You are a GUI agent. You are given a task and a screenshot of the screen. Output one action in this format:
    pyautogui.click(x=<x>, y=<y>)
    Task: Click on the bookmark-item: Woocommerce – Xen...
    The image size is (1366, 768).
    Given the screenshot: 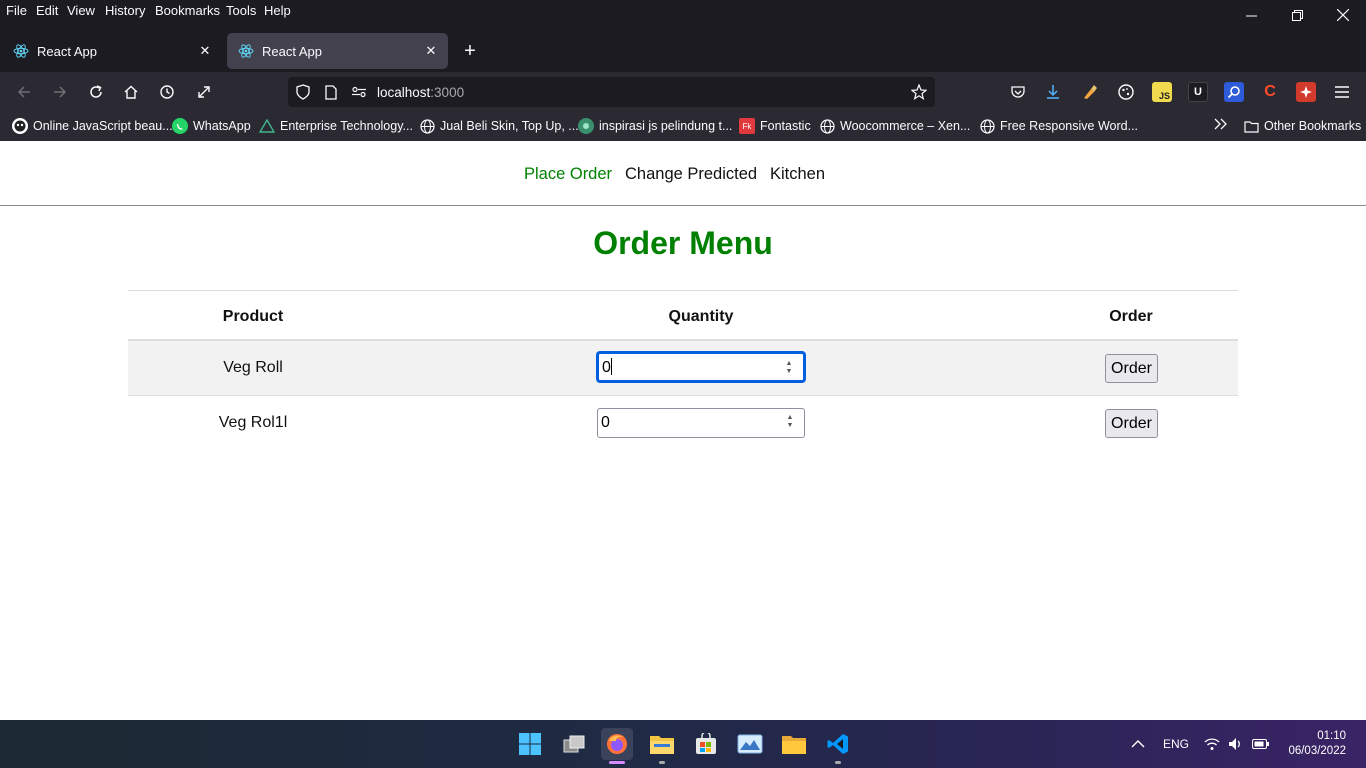 What is the action you would take?
    pyautogui.click(x=894, y=126)
    